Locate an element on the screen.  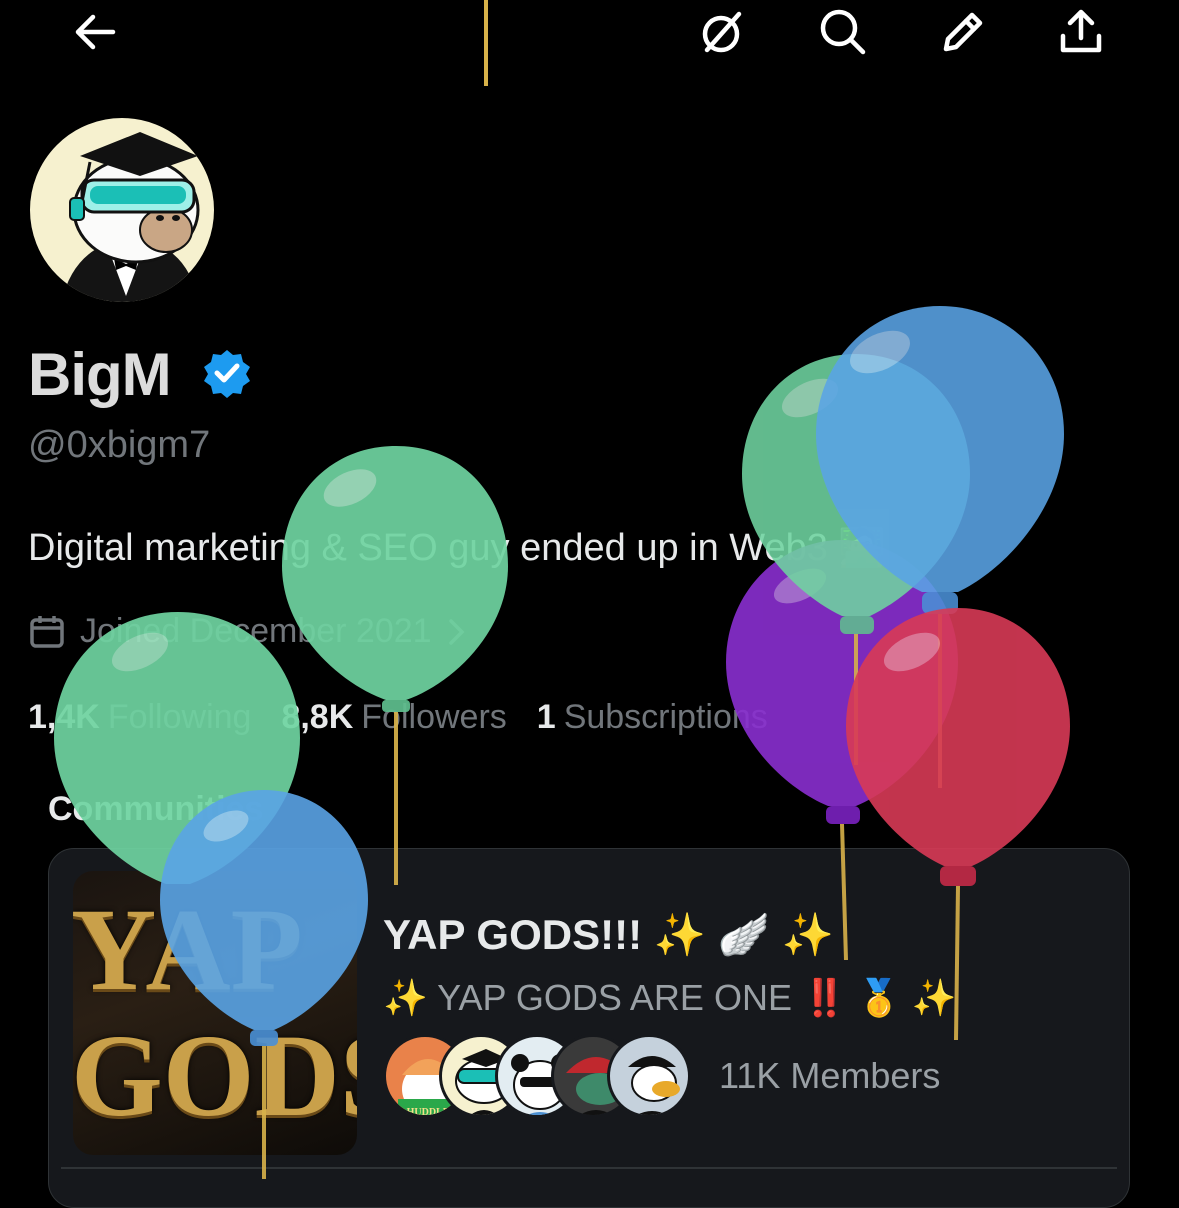
edit-icon is located at coordinates (963, 32).